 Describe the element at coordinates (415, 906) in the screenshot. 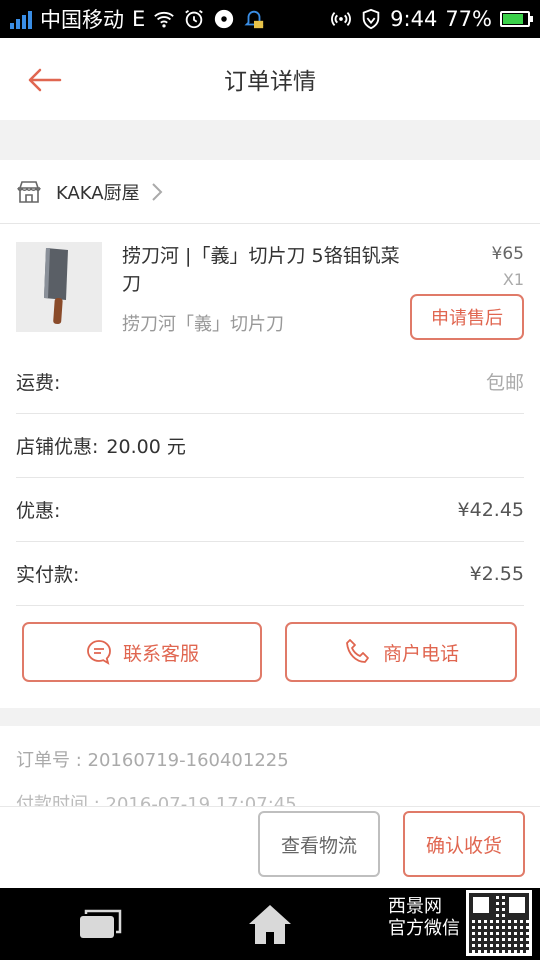

I see `watermark-line1: 西景网` at that location.